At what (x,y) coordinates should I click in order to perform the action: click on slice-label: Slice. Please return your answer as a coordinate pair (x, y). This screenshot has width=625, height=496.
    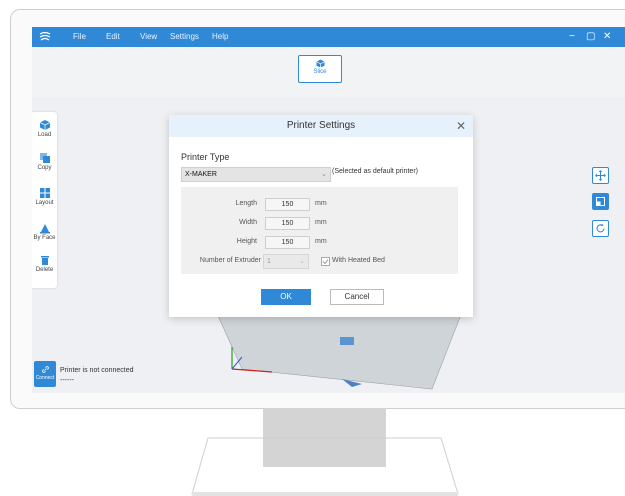
    Looking at the image, I should click on (320, 72).